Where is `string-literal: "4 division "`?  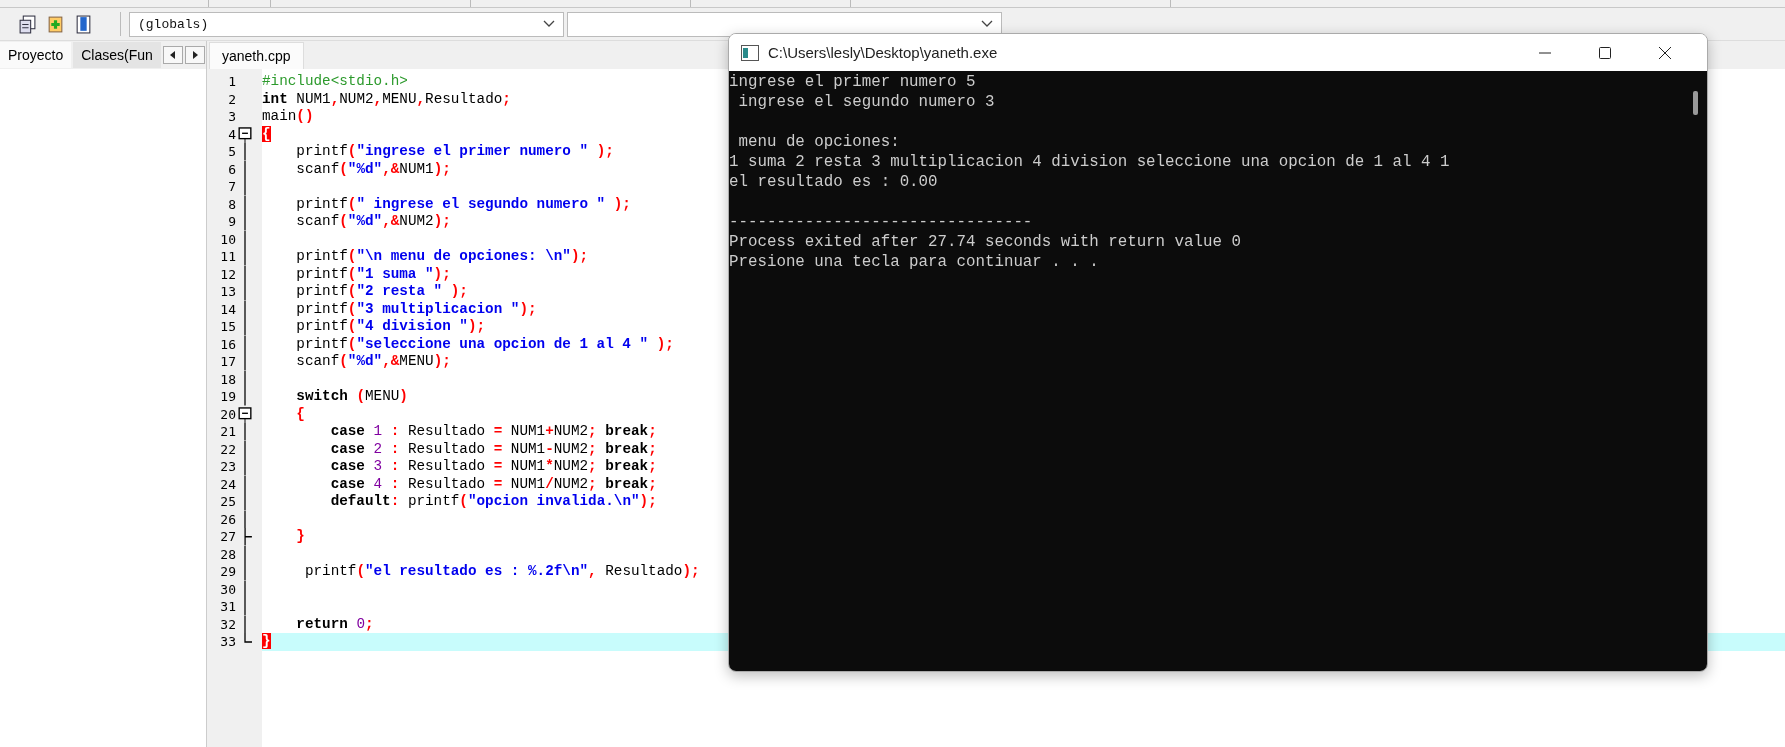
string-literal: "4 division " is located at coordinates (412, 326).